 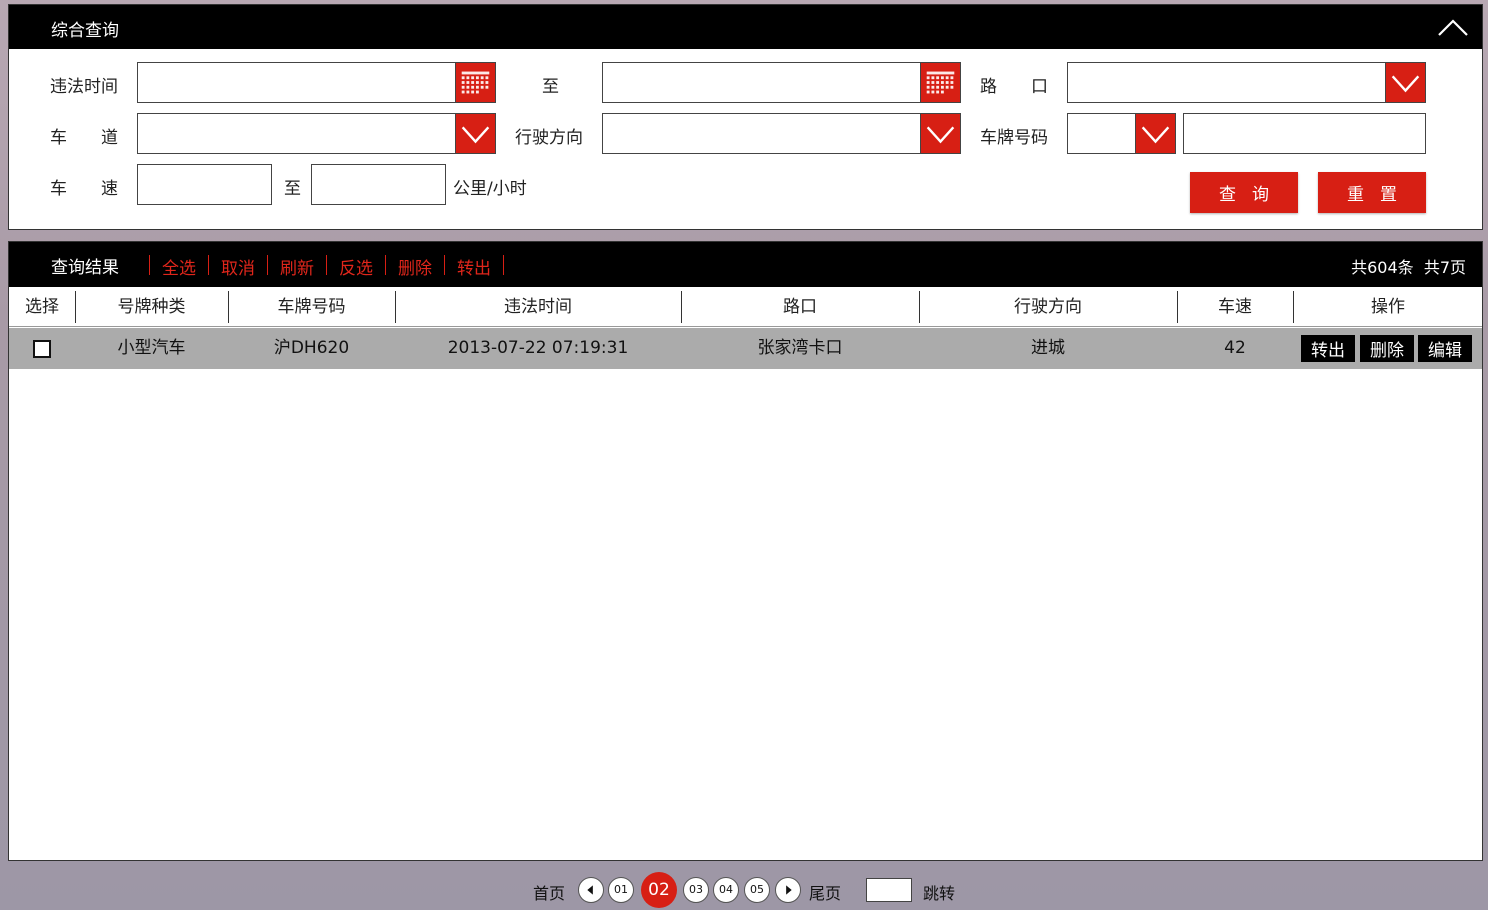 I want to click on query-header: 综合查询, so click(x=745, y=27).